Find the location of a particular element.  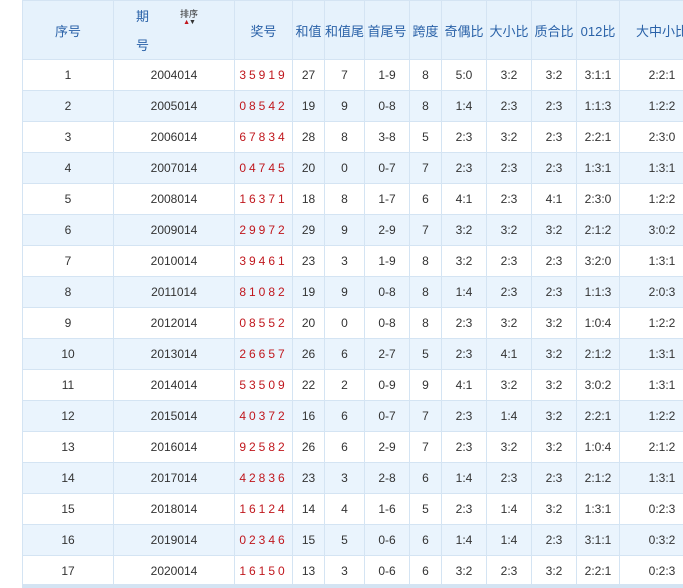

cell-sum-tail: 0 is located at coordinates (344, 323).